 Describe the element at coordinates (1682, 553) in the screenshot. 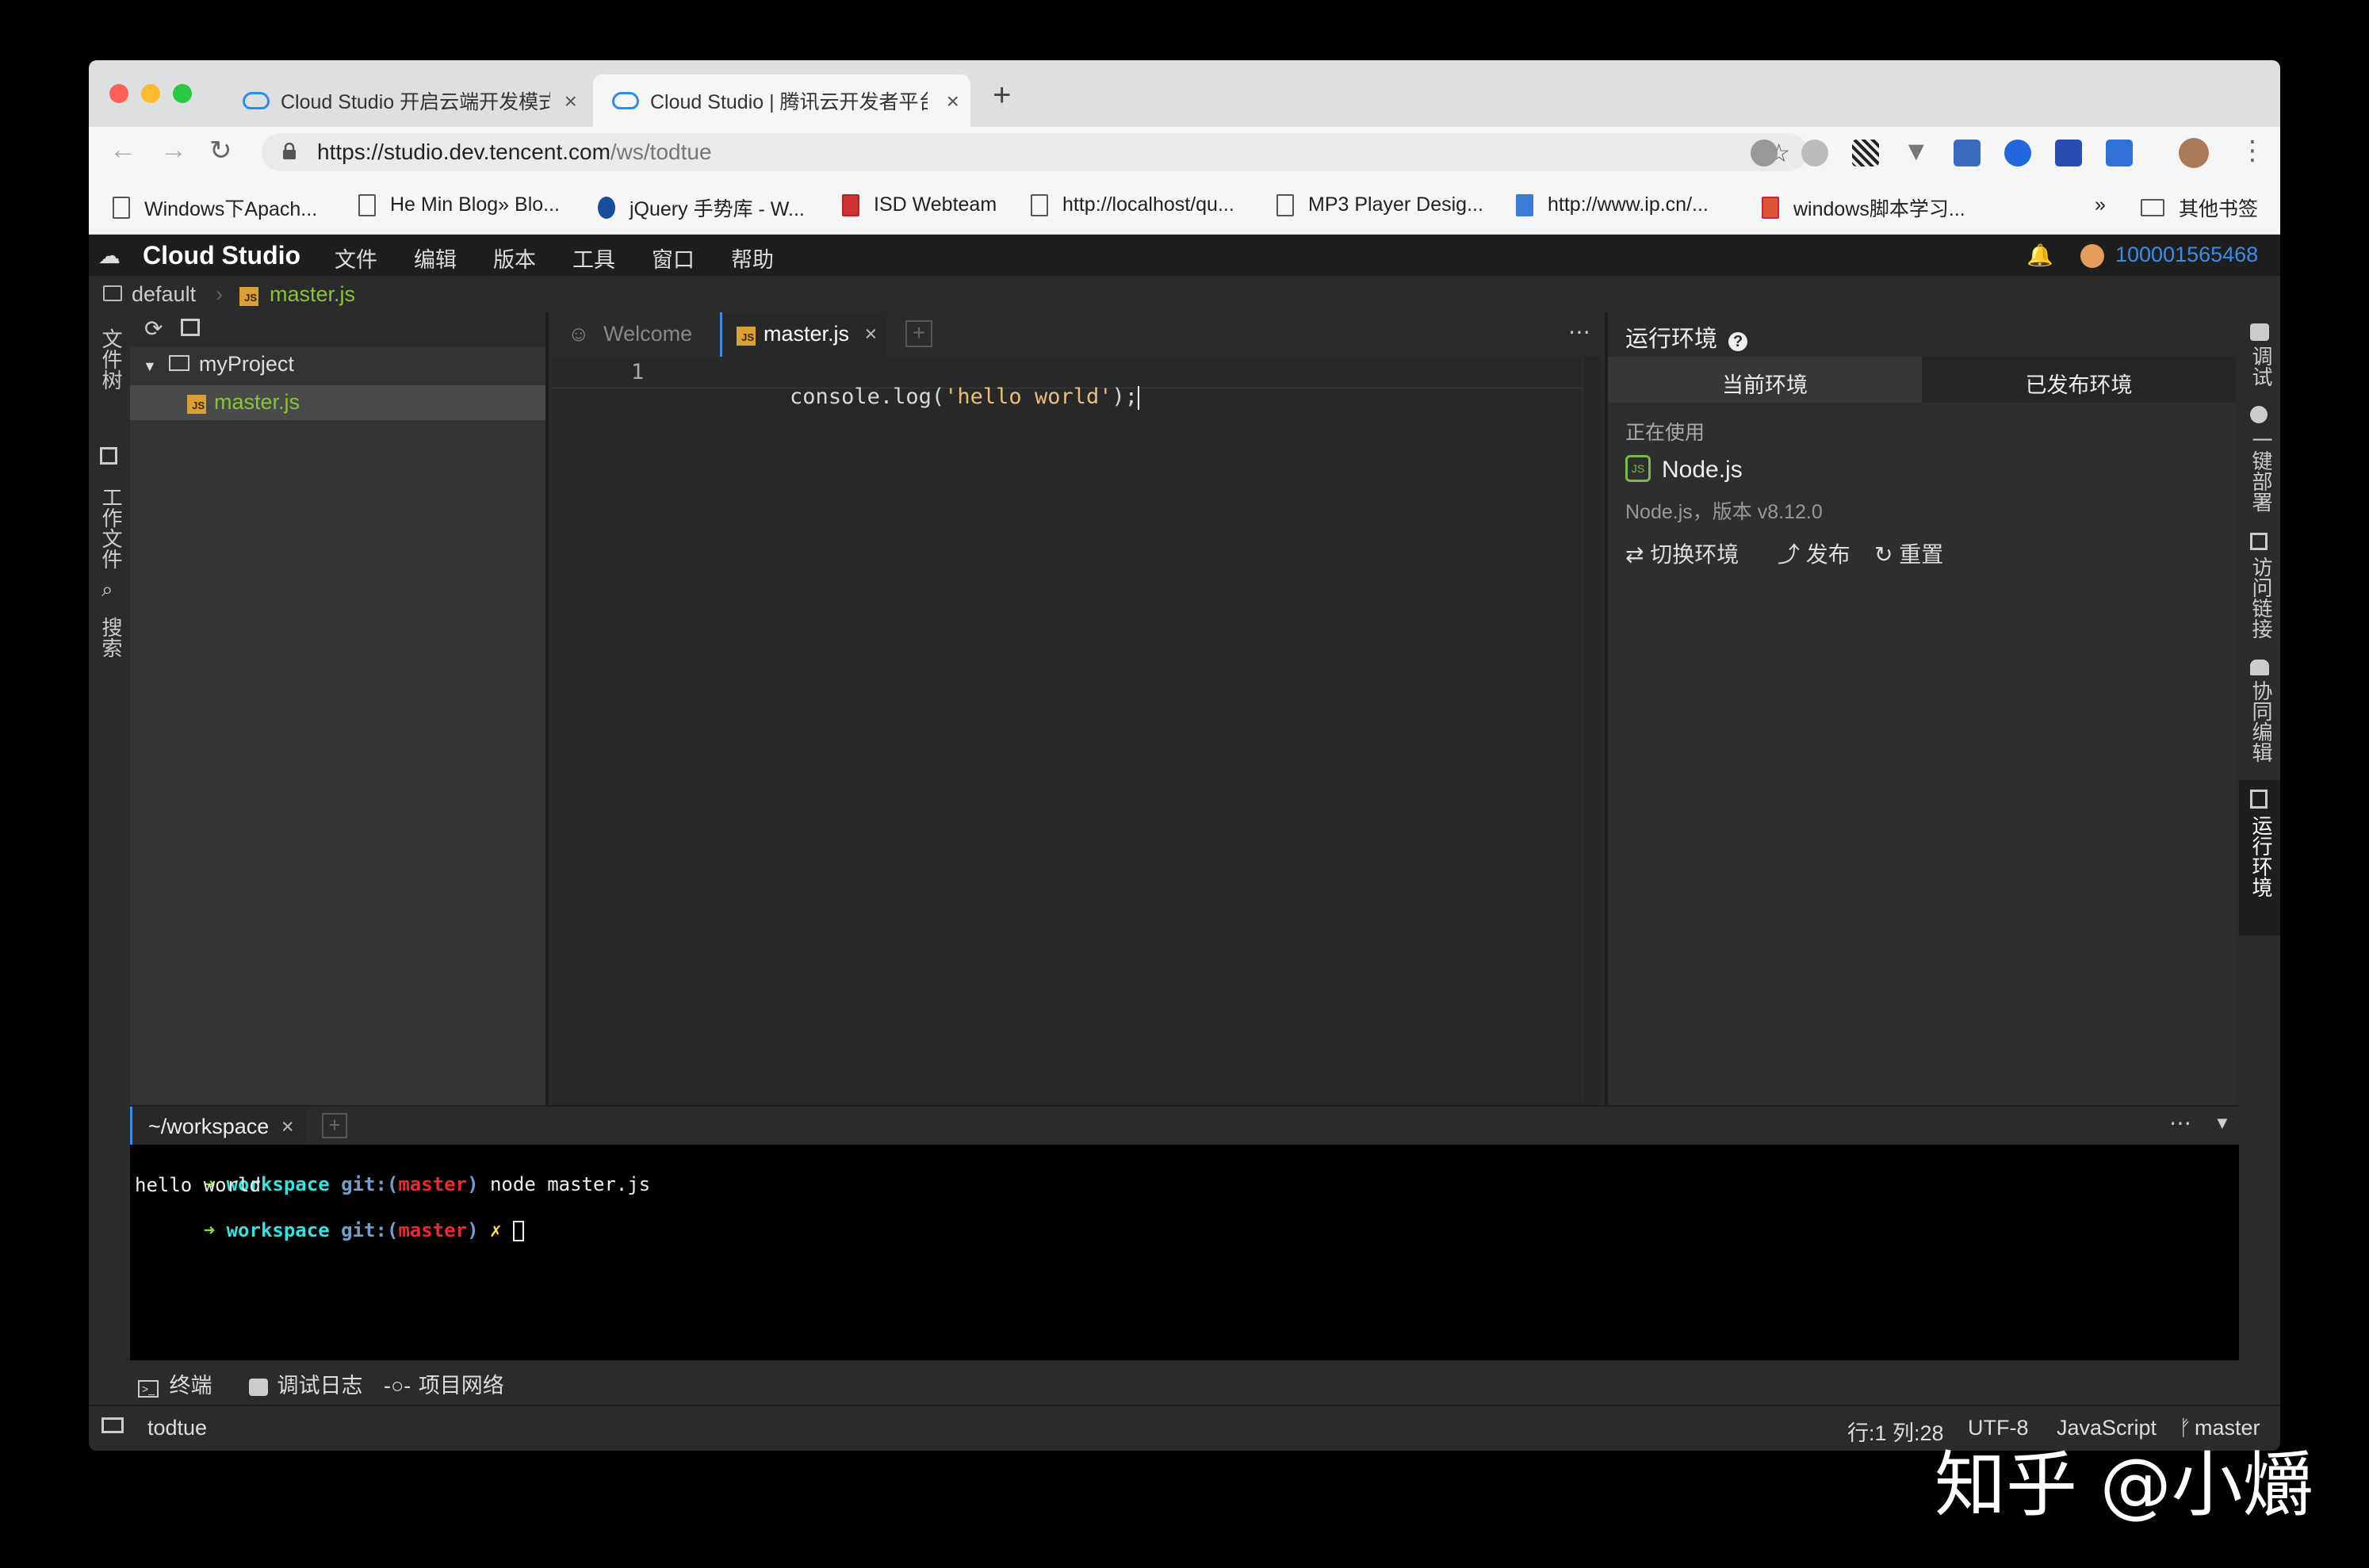

I see `switch-env-button: ⇄ 切换环境` at that location.